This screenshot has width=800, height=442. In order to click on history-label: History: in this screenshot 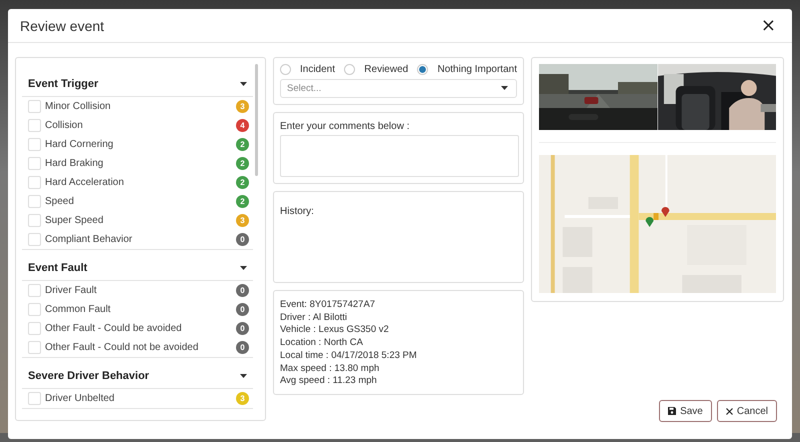, I will do `click(297, 211)`.